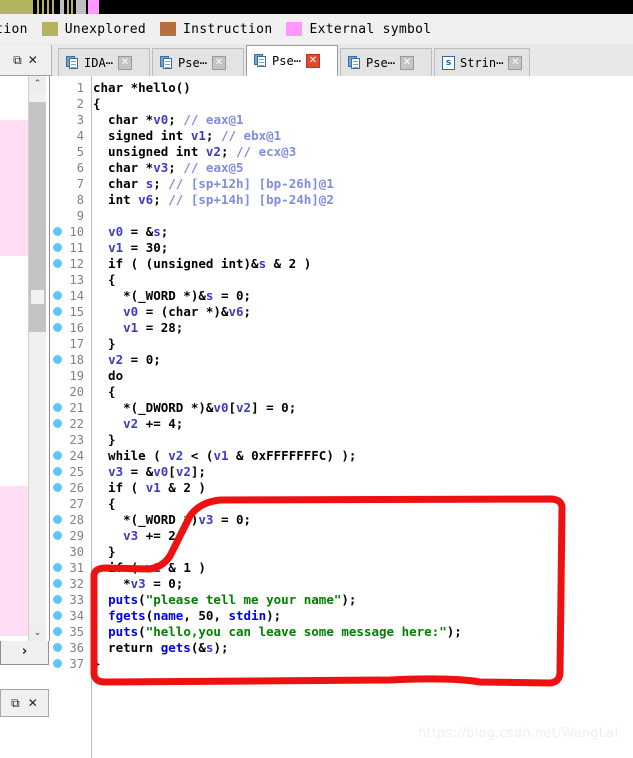 The width and height of the screenshot is (633, 758). I want to click on code-line: char *v0; // eax@1, so click(168, 120).